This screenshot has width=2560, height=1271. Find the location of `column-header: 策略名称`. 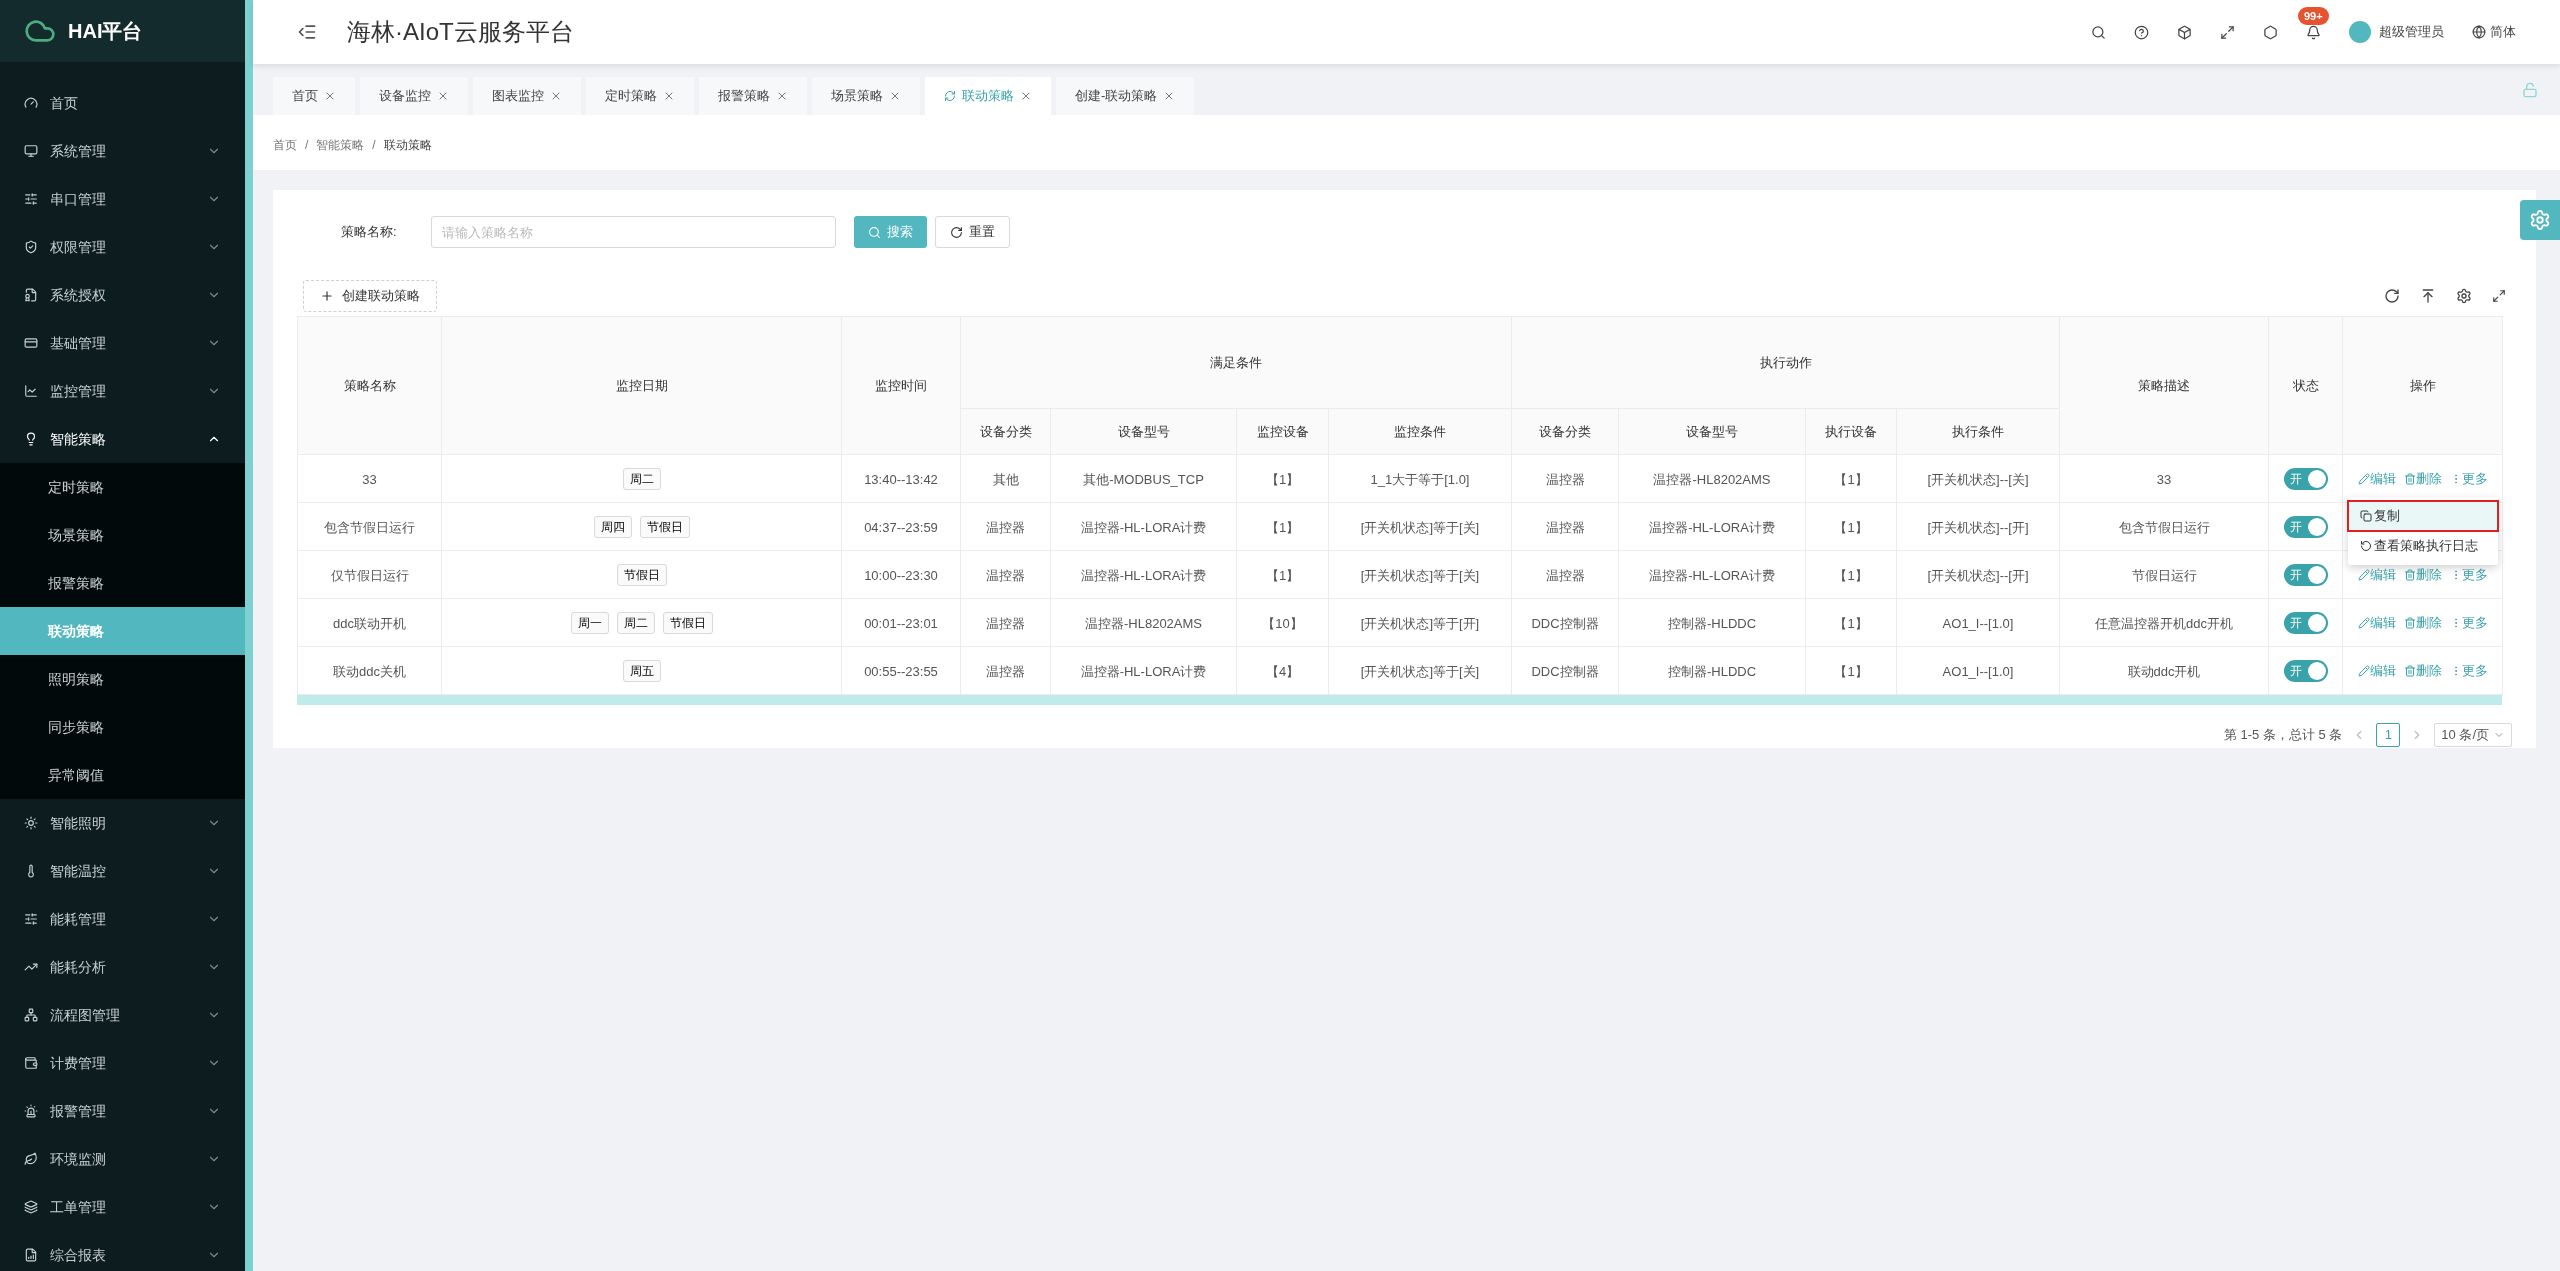

column-header: 策略名称 is located at coordinates (369, 385).